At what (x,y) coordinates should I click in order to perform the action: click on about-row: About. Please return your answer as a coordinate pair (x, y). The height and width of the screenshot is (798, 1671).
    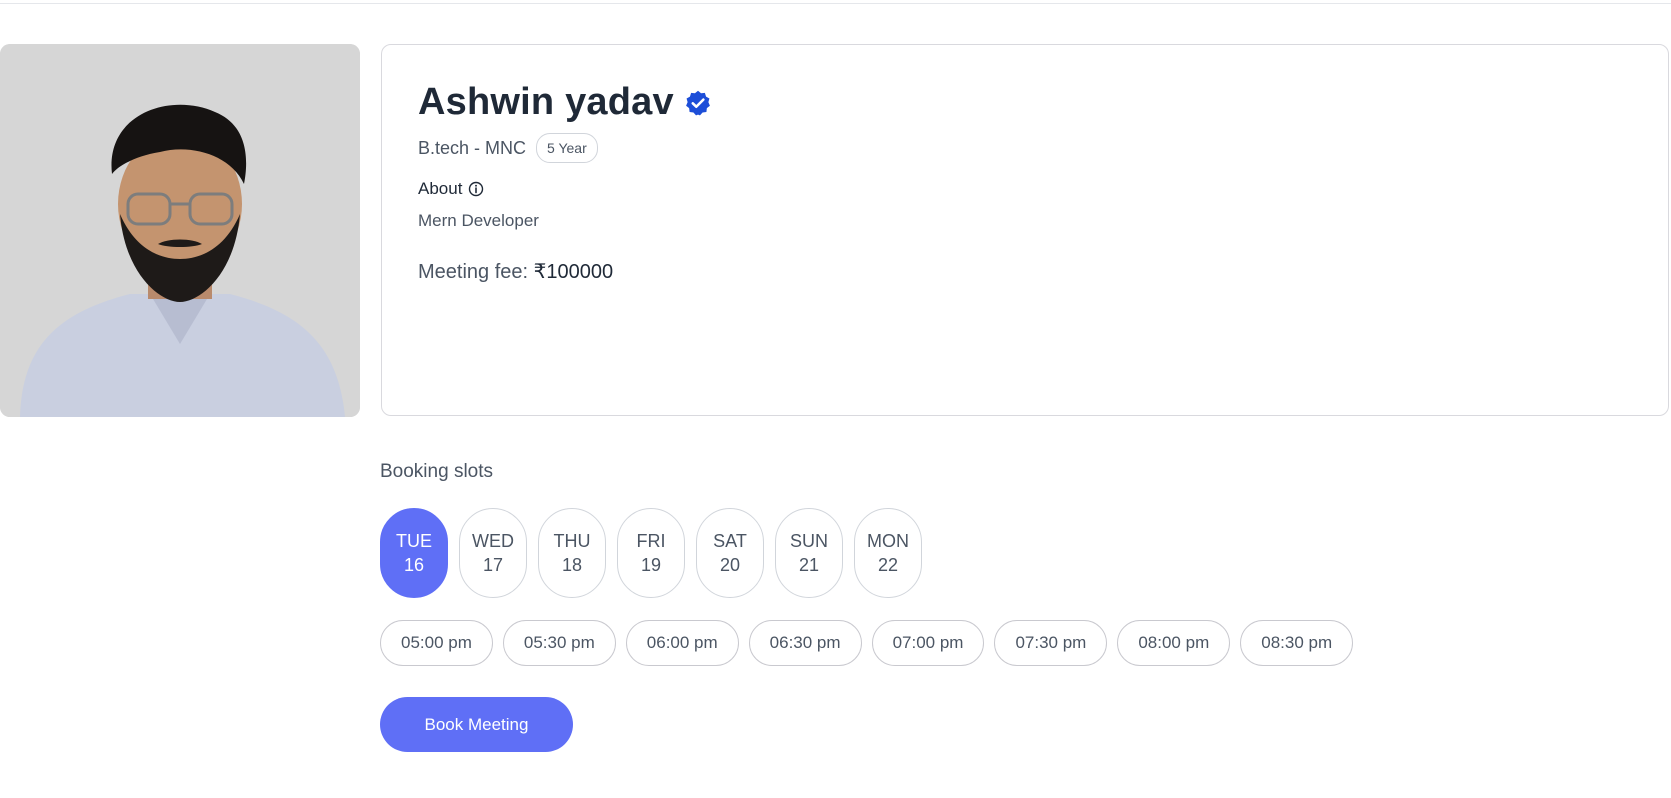
    Looking at the image, I should click on (451, 189).